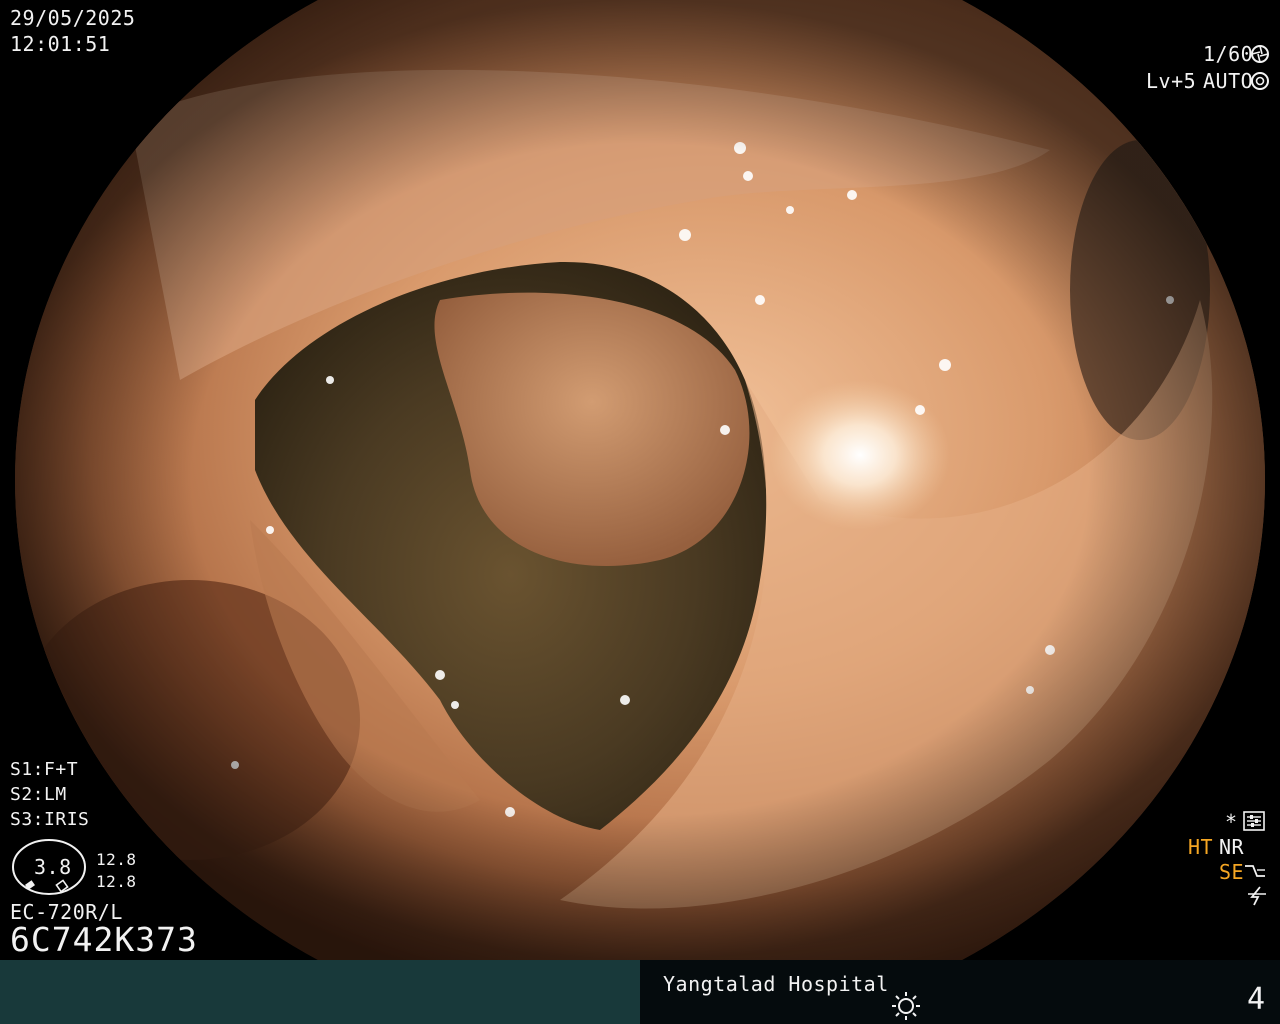 The height and width of the screenshot is (1024, 1280). I want to click on sun-icon, so click(906, 1006).